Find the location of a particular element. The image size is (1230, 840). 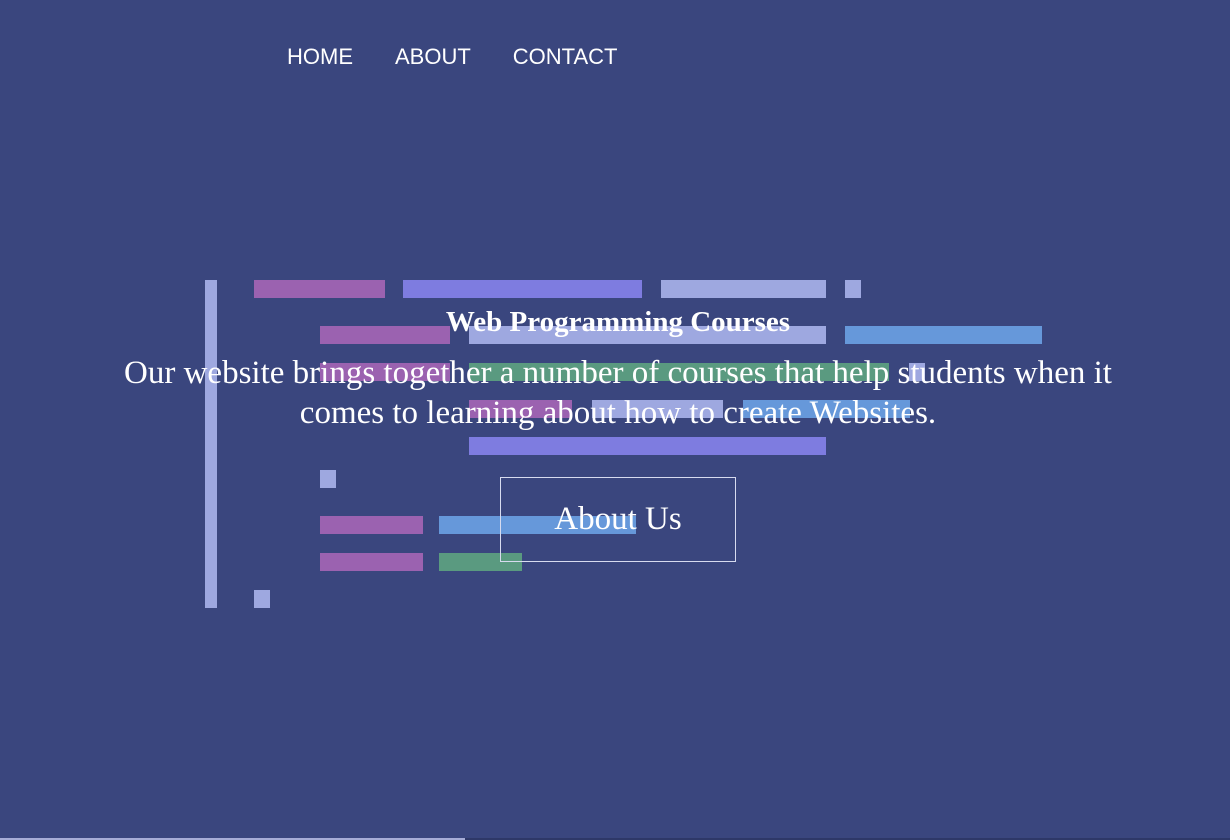

nav-home-link: HOME is located at coordinates (320, 57).